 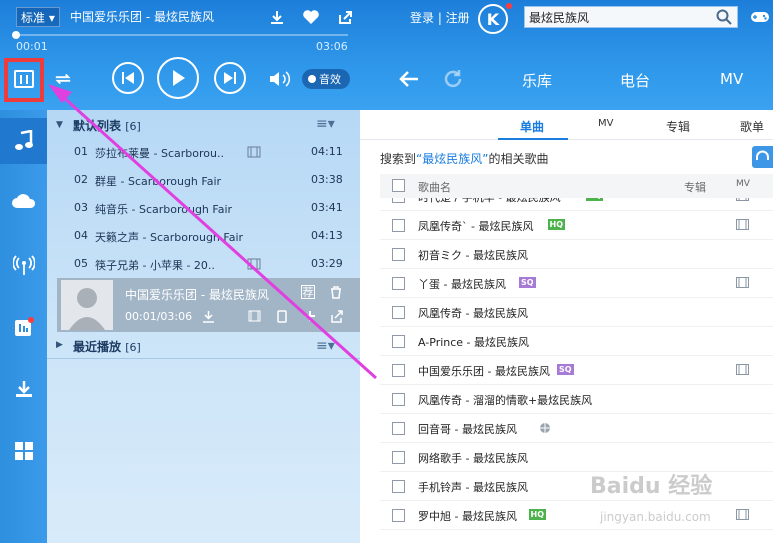 I want to click on recent-list-header: ▶ 最近播放 [6] ≡▾, so click(x=203, y=345).